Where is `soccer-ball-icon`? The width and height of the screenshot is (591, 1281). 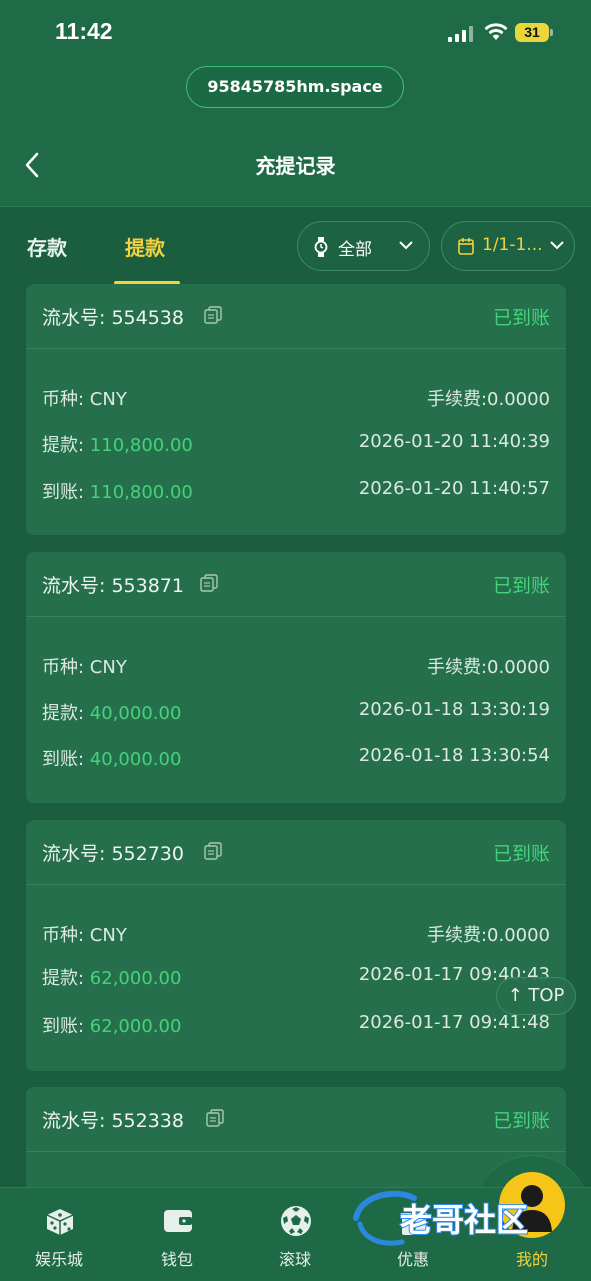
soccer-ball-icon is located at coordinates (296, 1221).